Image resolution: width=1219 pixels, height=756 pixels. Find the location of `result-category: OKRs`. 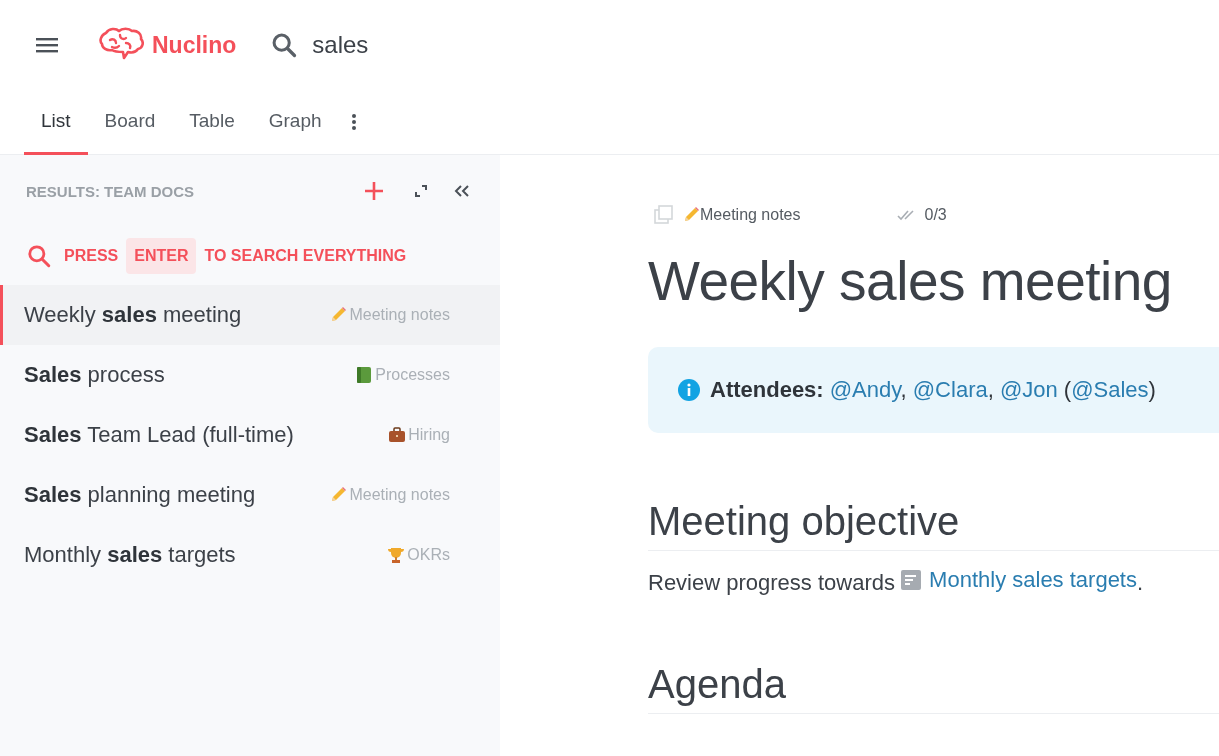

result-category: OKRs is located at coordinates (428, 555).